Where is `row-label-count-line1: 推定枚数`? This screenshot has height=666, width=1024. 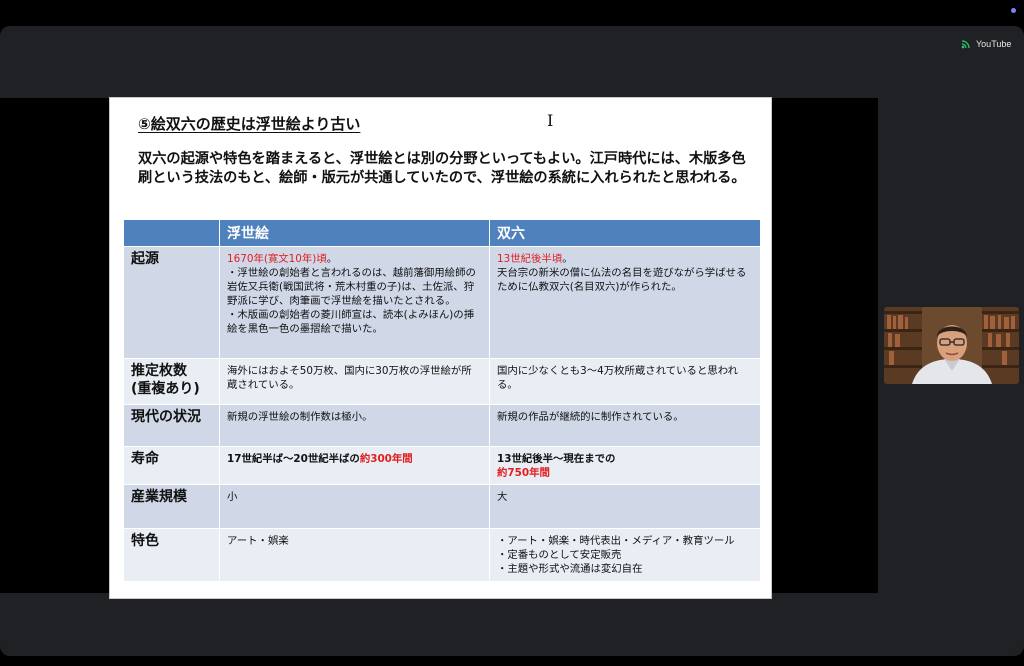
row-label-count-line1: 推定枚数 is located at coordinates (159, 371).